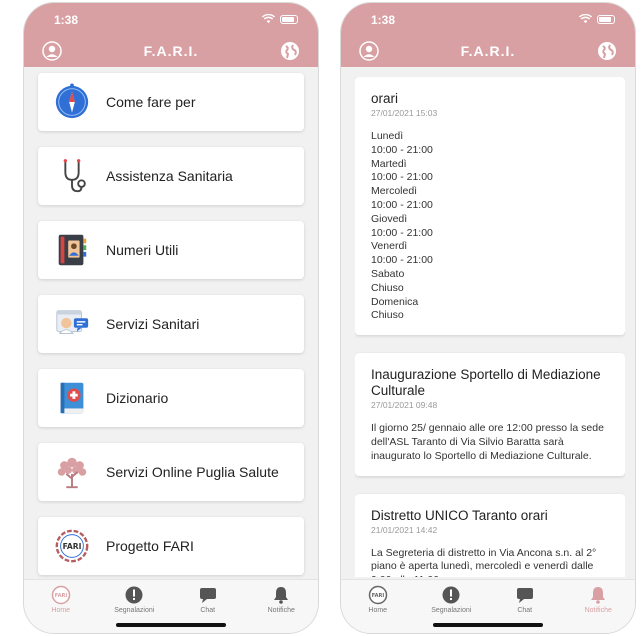 Image resolution: width=643 pixels, height=636 pixels. I want to click on stethoscope-icon, so click(72, 176).